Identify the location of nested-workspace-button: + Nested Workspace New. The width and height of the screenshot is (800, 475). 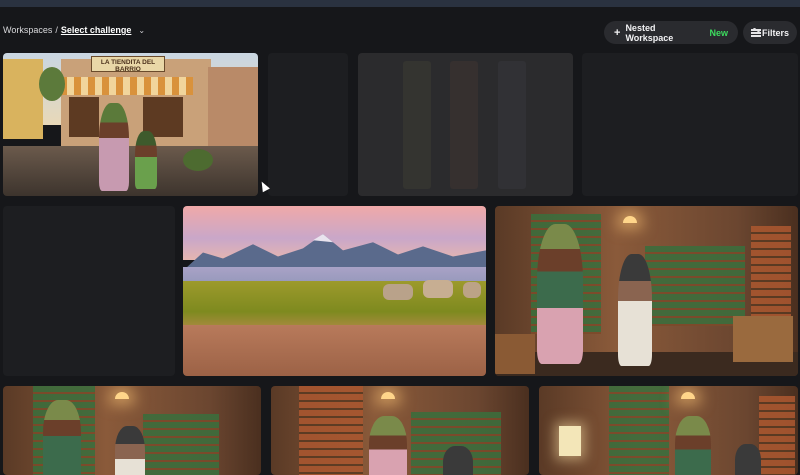
(671, 32).